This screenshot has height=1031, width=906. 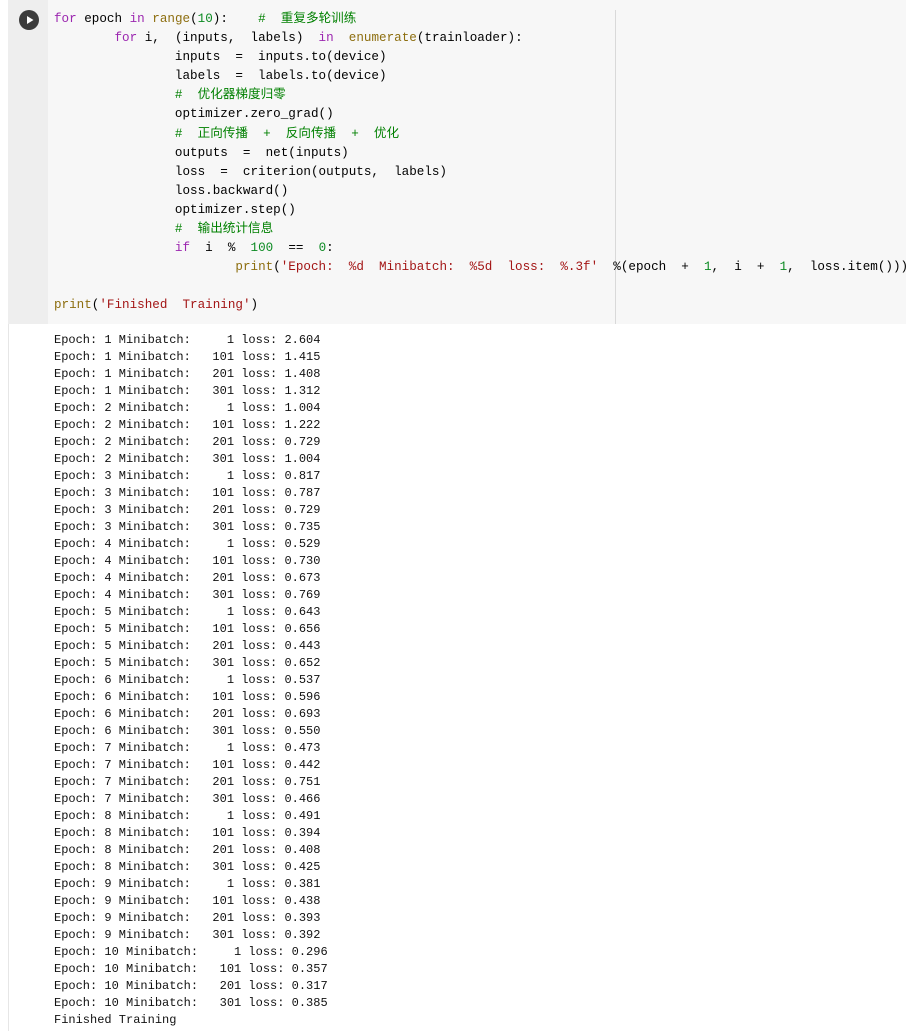 What do you see at coordinates (191, 986) in the screenshot?
I see `output-line: Epoch: 10 Minibatch: 201 loss: 0.317` at bounding box center [191, 986].